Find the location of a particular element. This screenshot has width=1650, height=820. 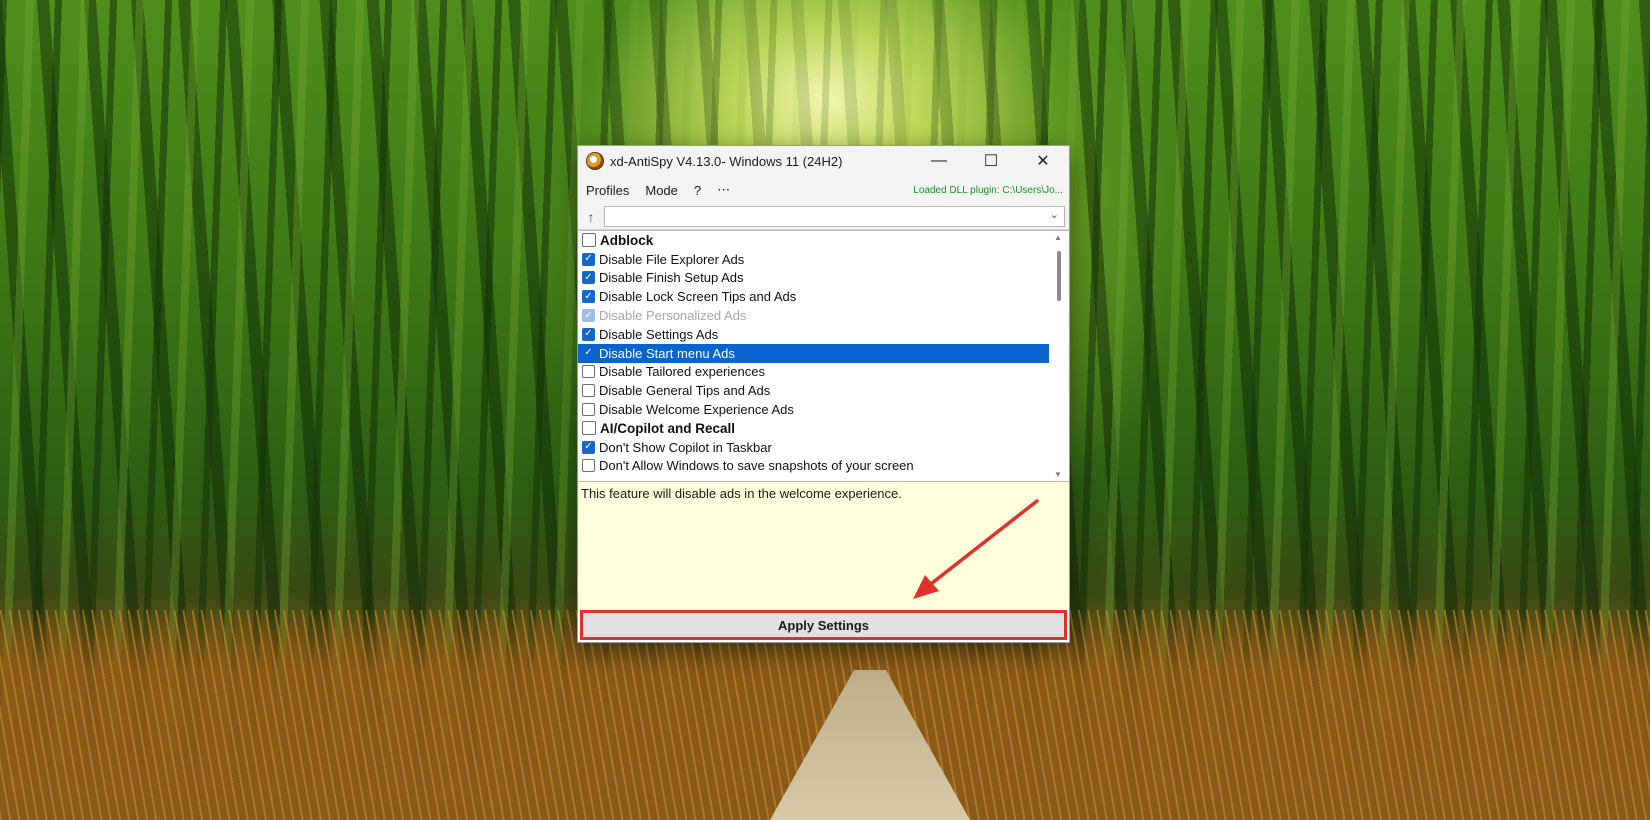

feature-label: Disable Finish Setup Ads is located at coordinates (671, 278).